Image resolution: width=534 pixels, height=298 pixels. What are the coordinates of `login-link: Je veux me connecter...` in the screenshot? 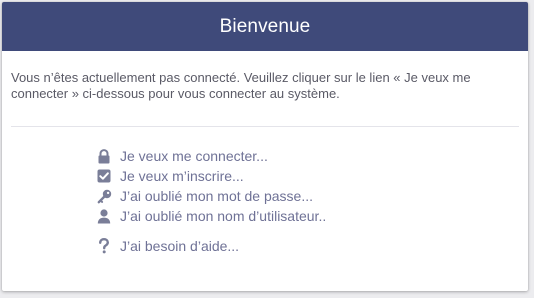 It's located at (211, 156).